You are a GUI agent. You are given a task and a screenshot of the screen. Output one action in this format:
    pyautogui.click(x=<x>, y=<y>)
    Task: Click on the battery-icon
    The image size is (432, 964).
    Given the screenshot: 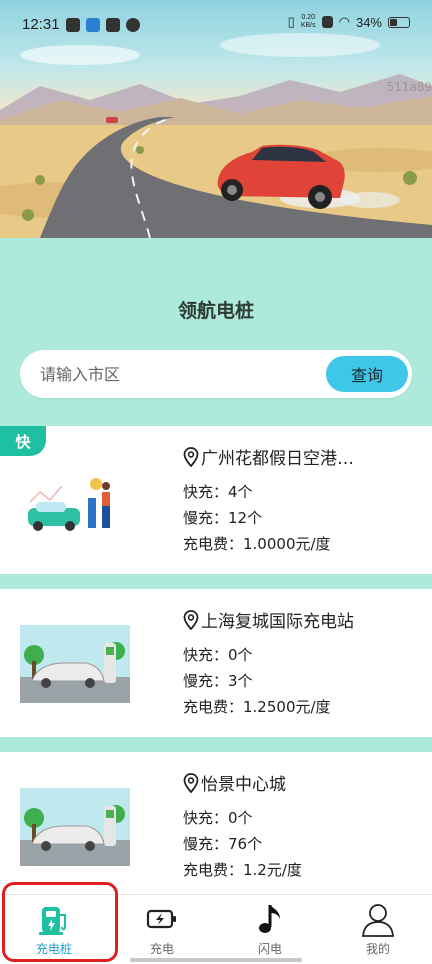 What is the action you would take?
    pyautogui.click(x=399, y=22)
    